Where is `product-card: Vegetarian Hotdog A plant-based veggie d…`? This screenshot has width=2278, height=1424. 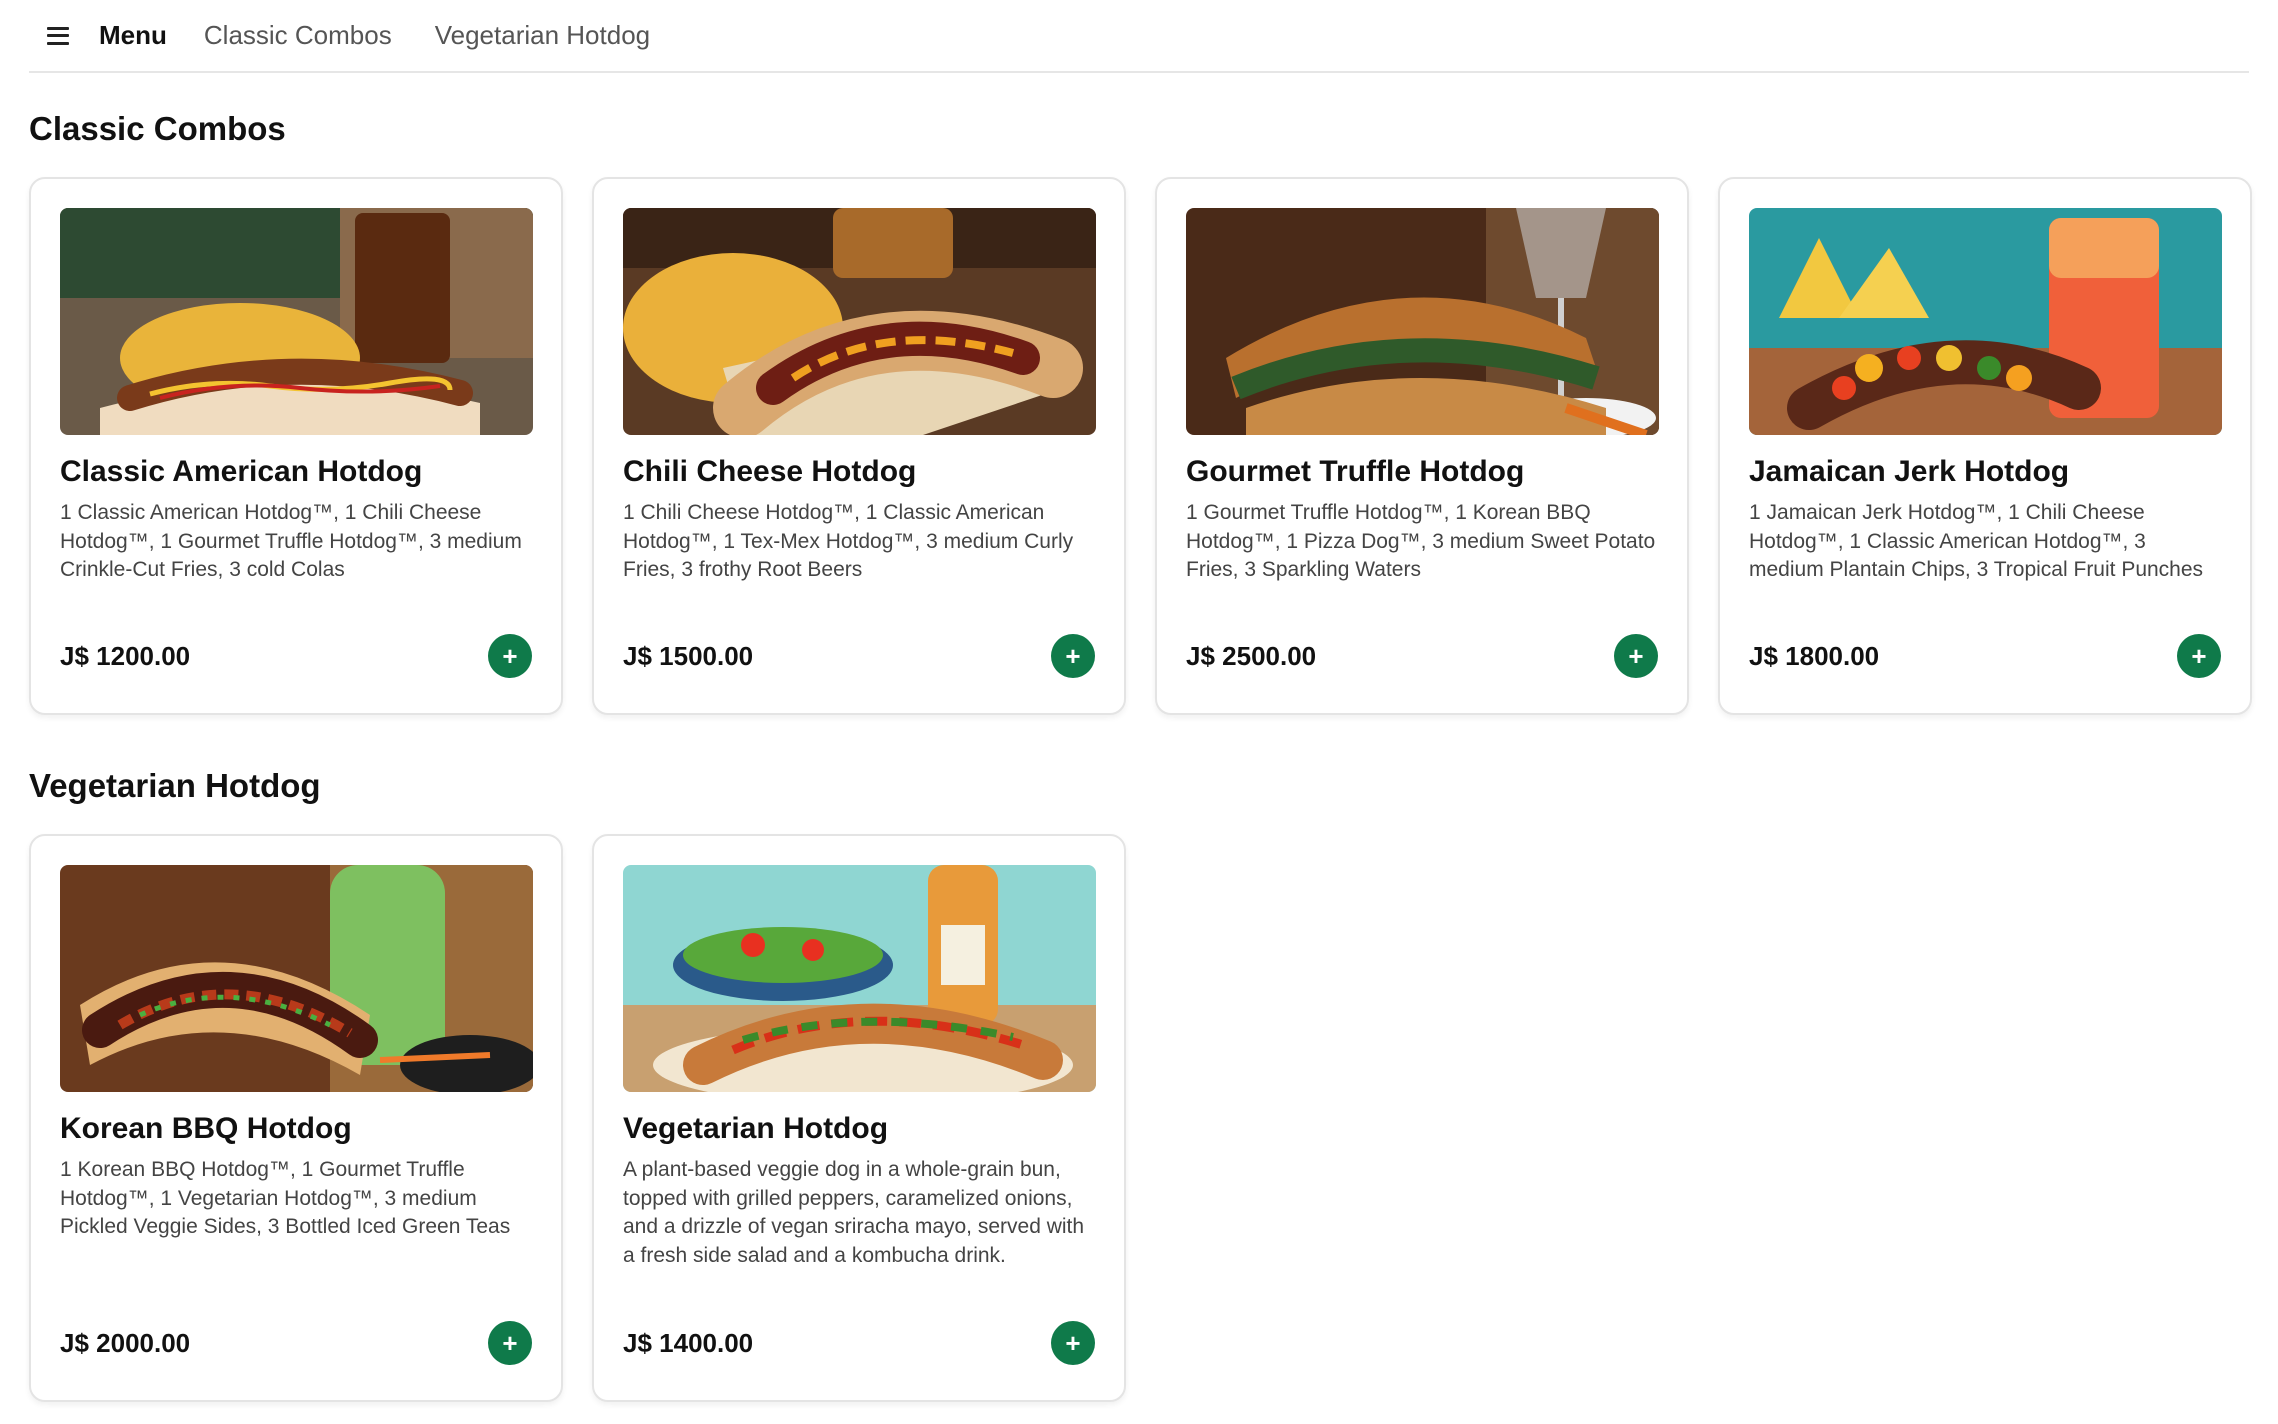
product-card: Vegetarian Hotdog A plant-based veggie d… is located at coordinates (859, 1118).